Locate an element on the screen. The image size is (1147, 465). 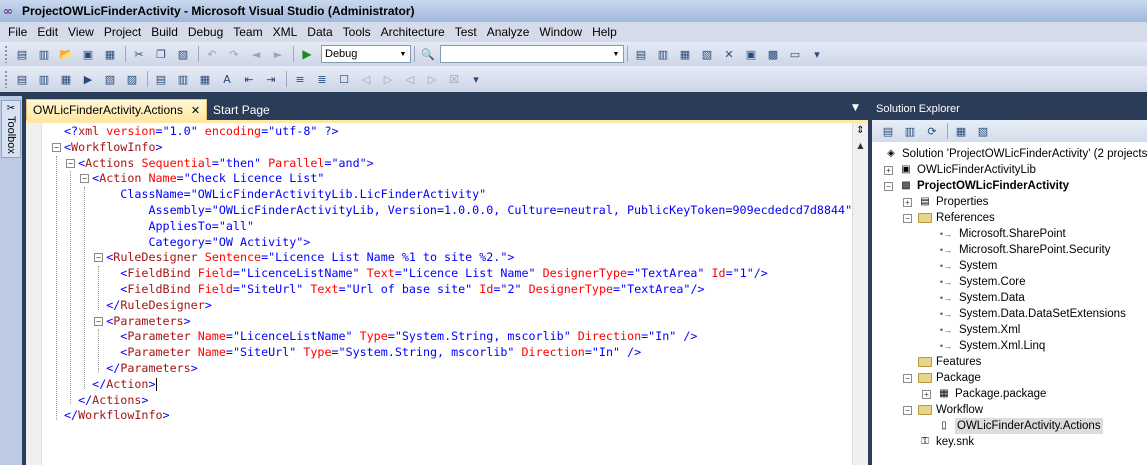
menu-architecture: Architecture is located at coordinates (413, 32).